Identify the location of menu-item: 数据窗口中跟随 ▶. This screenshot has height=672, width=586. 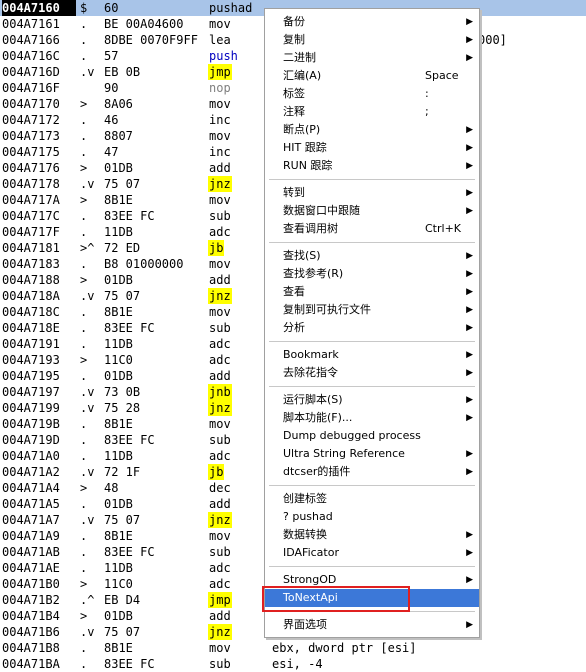
(372, 211).